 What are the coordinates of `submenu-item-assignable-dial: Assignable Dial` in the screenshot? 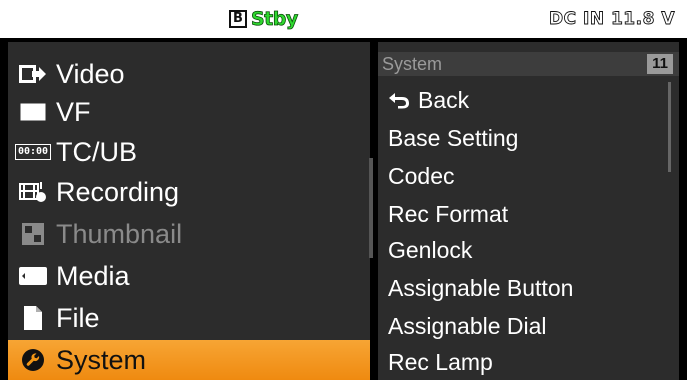 It's located at (467, 326).